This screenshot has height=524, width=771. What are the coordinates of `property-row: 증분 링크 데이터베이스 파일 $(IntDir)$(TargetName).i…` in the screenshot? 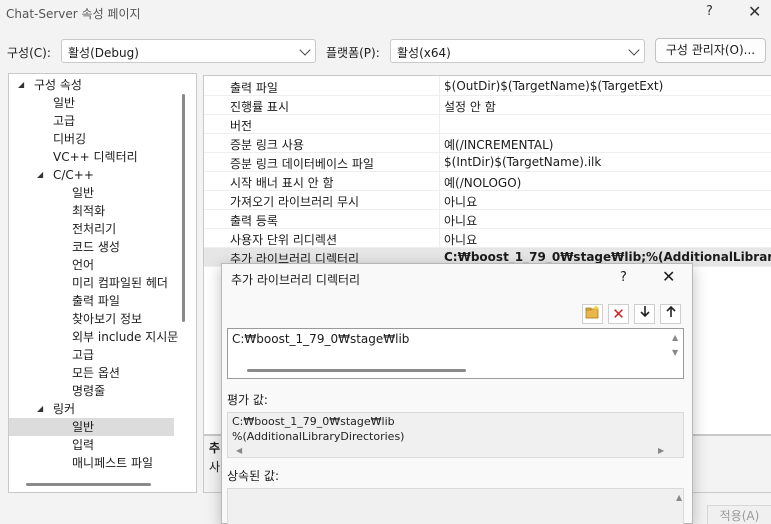 It's located at (487, 162).